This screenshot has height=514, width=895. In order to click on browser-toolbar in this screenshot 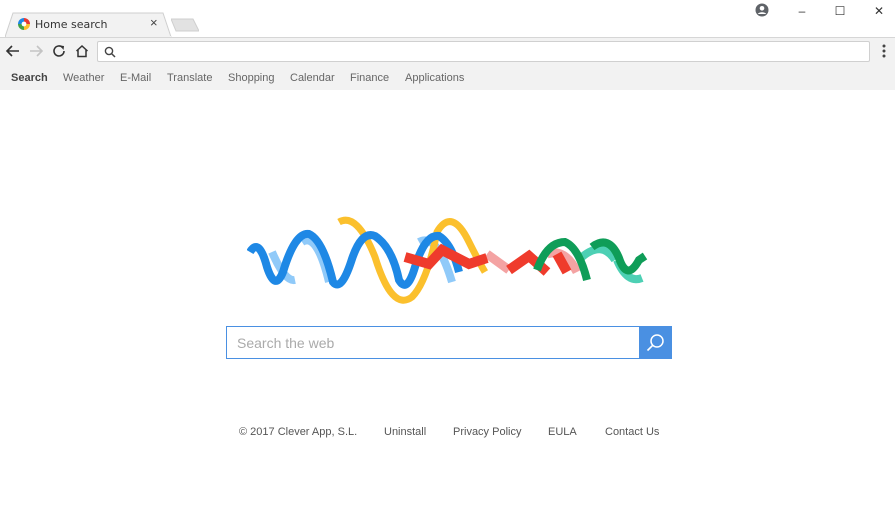, I will do `click(447, 51)`.